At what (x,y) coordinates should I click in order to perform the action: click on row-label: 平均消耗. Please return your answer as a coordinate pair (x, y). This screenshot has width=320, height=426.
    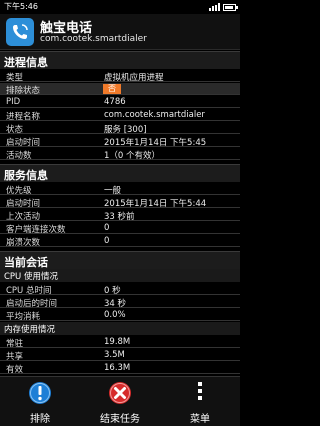
    Looking at the image, I should click on (23, 317).